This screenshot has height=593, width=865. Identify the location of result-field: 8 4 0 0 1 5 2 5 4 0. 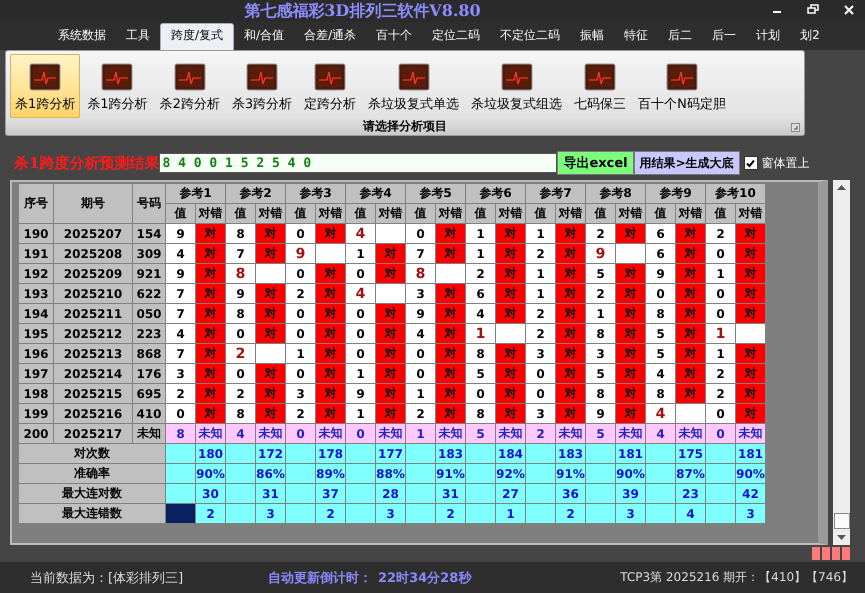
(358, 163).